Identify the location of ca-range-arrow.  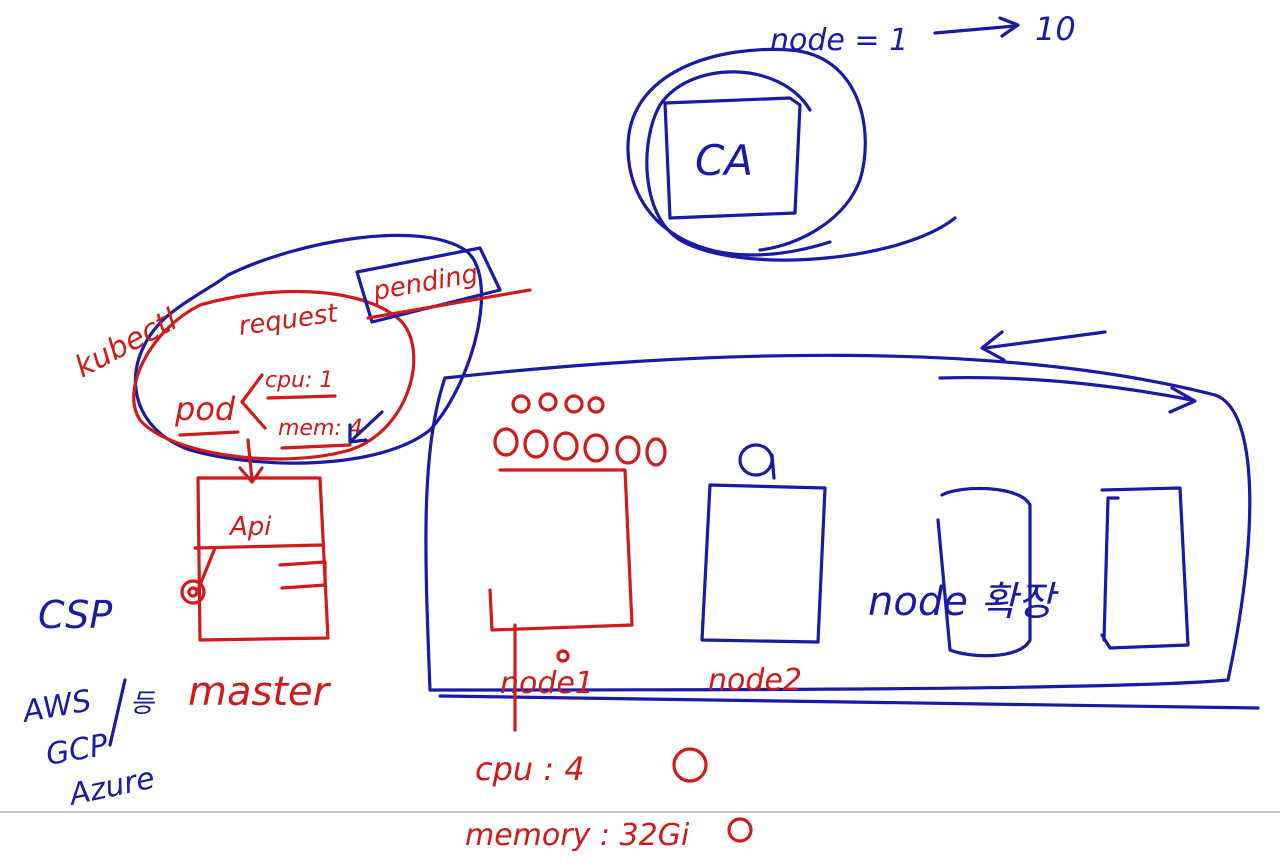
(976, 27).